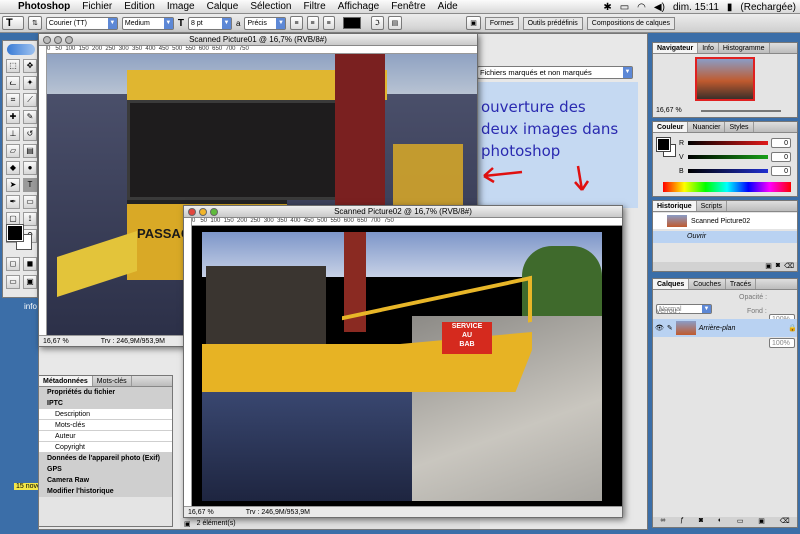  What do you see at coordinates (696, 7) in the screenshot?
I see `menu-clock: dim. 15:11` at bounding box center [696, 7].